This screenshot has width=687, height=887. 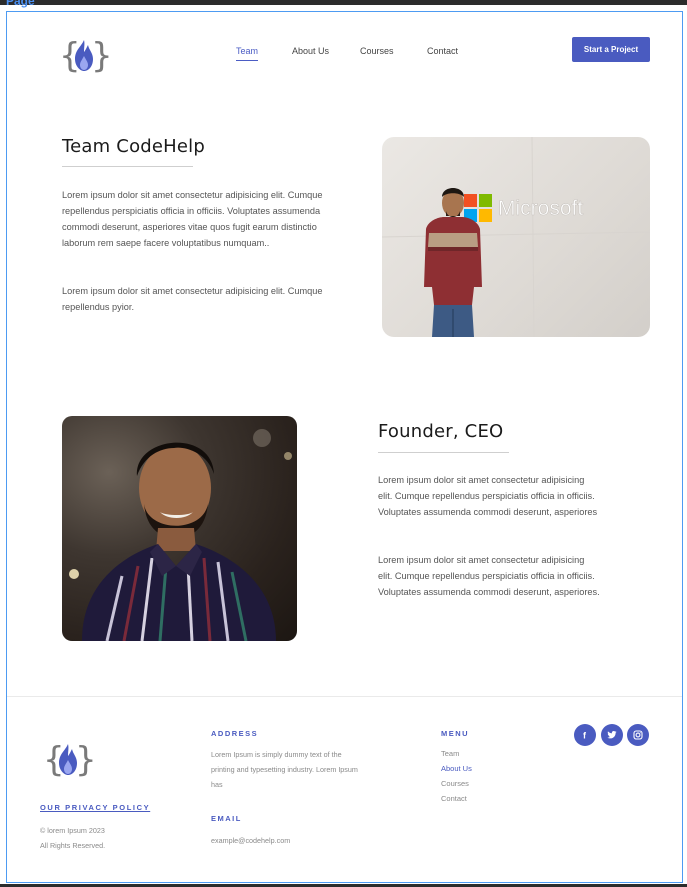 I want to click on svg-text: Microsoft, so click(x=540, y=208).